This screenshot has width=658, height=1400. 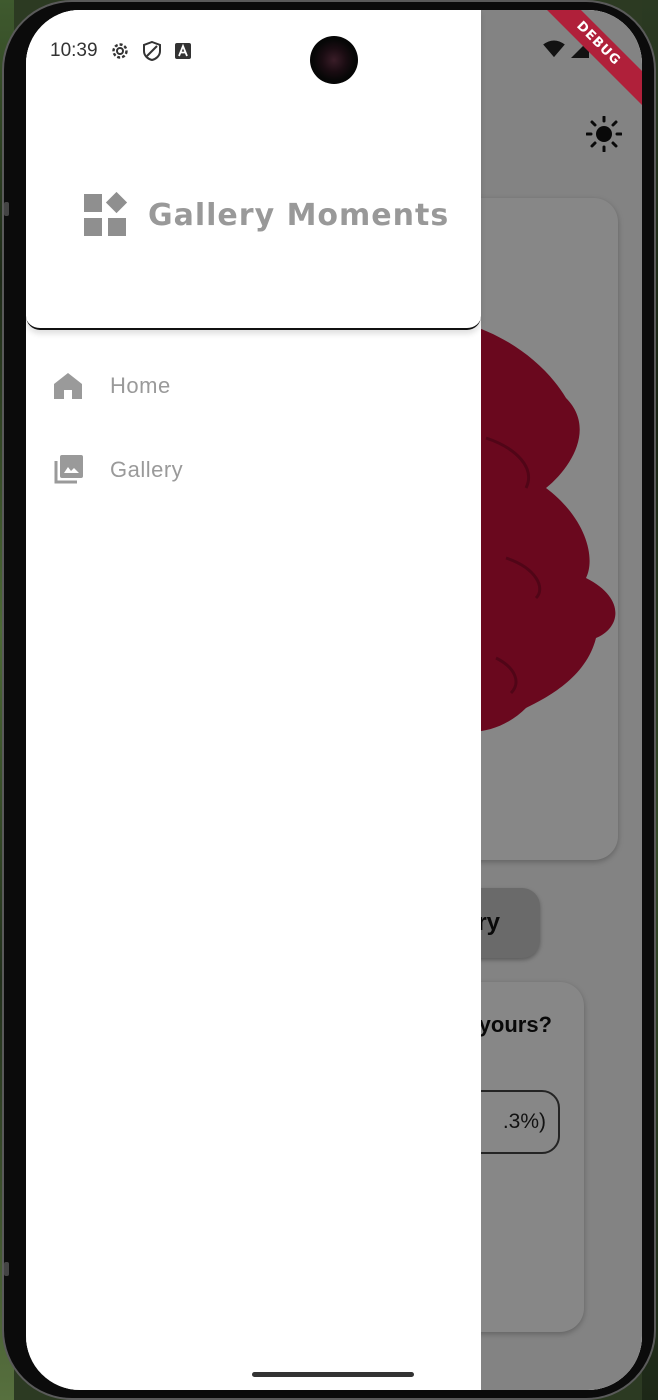 What do you see at coordinates (147, 469) in the screenshot?
I see `drawer-item-label: Gallery` at bounding box center [147, 469].